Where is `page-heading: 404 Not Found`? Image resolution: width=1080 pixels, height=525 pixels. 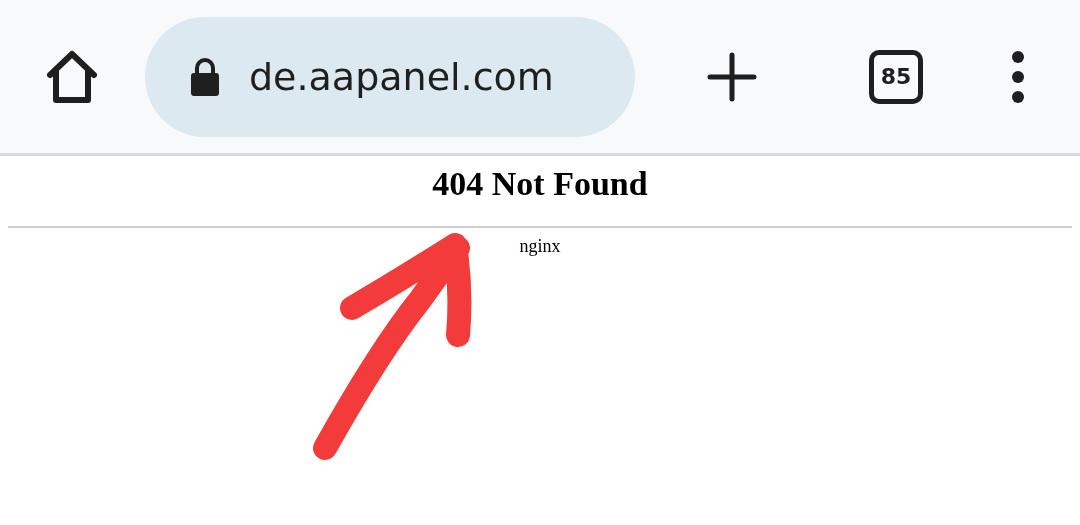 page-heading: 404 Not Found is located at coordinates (540, 184).